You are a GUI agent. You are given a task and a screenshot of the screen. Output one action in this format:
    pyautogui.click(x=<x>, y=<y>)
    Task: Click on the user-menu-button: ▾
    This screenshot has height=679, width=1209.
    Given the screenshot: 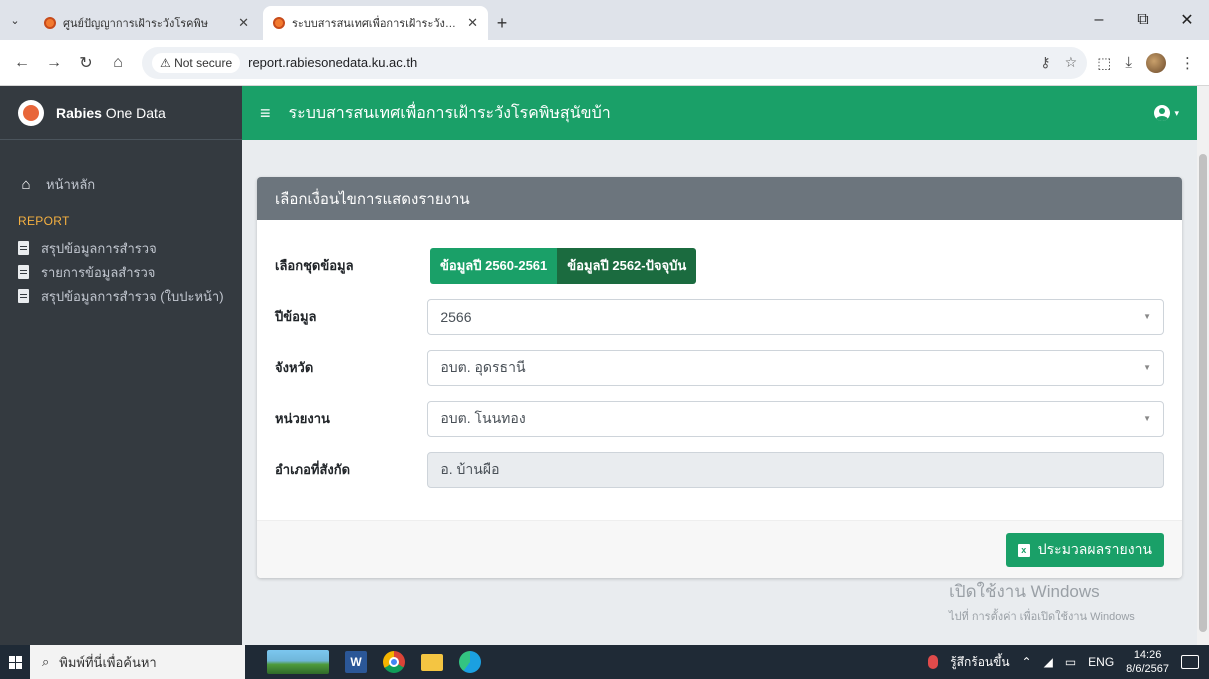 What is the action you would take?
    pyautogui.click(x=1166, y=113)
    